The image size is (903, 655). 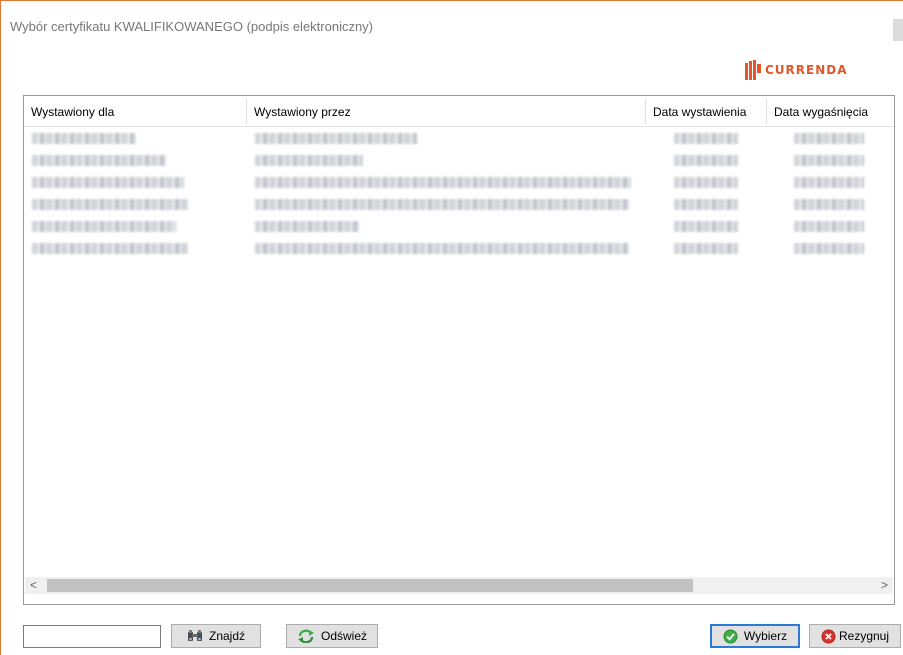 I want to click on checkmark-circle-icon, so click(x=730, y=636).